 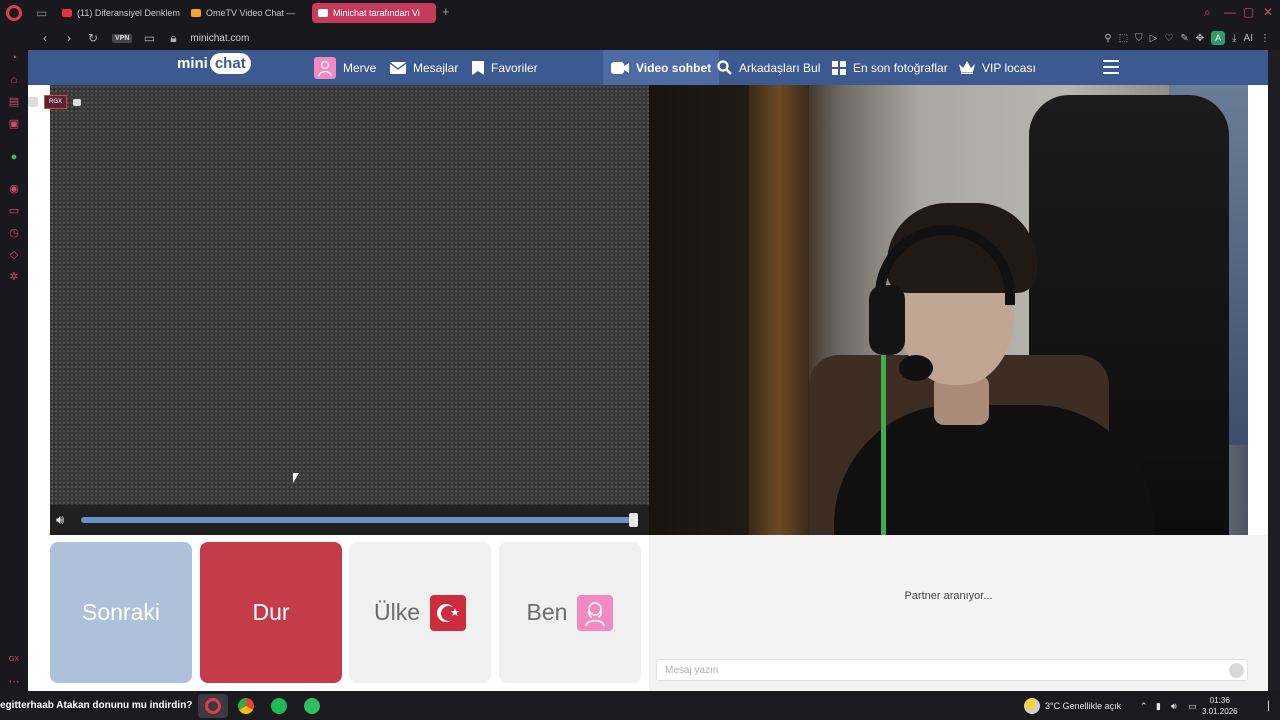 I want to click on camera-icon: ▭, so click(x=149, y=38).